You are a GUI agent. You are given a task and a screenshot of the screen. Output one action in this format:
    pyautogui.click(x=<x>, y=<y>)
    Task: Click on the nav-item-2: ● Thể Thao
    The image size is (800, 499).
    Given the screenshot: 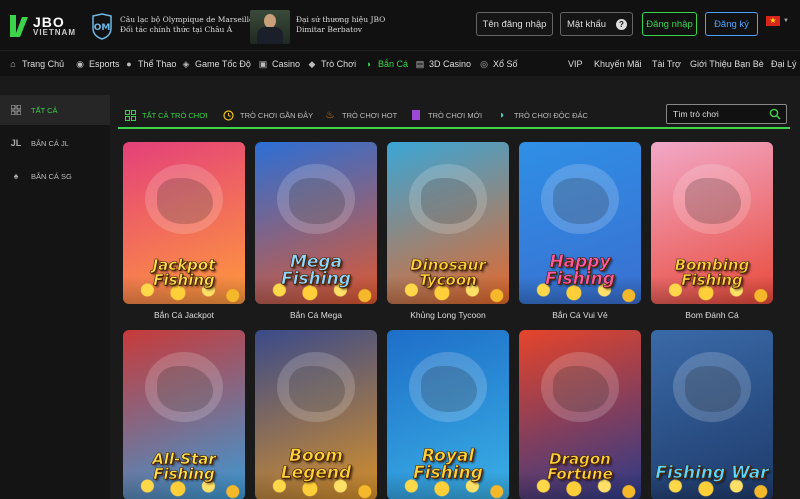 What is the action you would take?
    pyautogui.click(x=150, y=64)
    